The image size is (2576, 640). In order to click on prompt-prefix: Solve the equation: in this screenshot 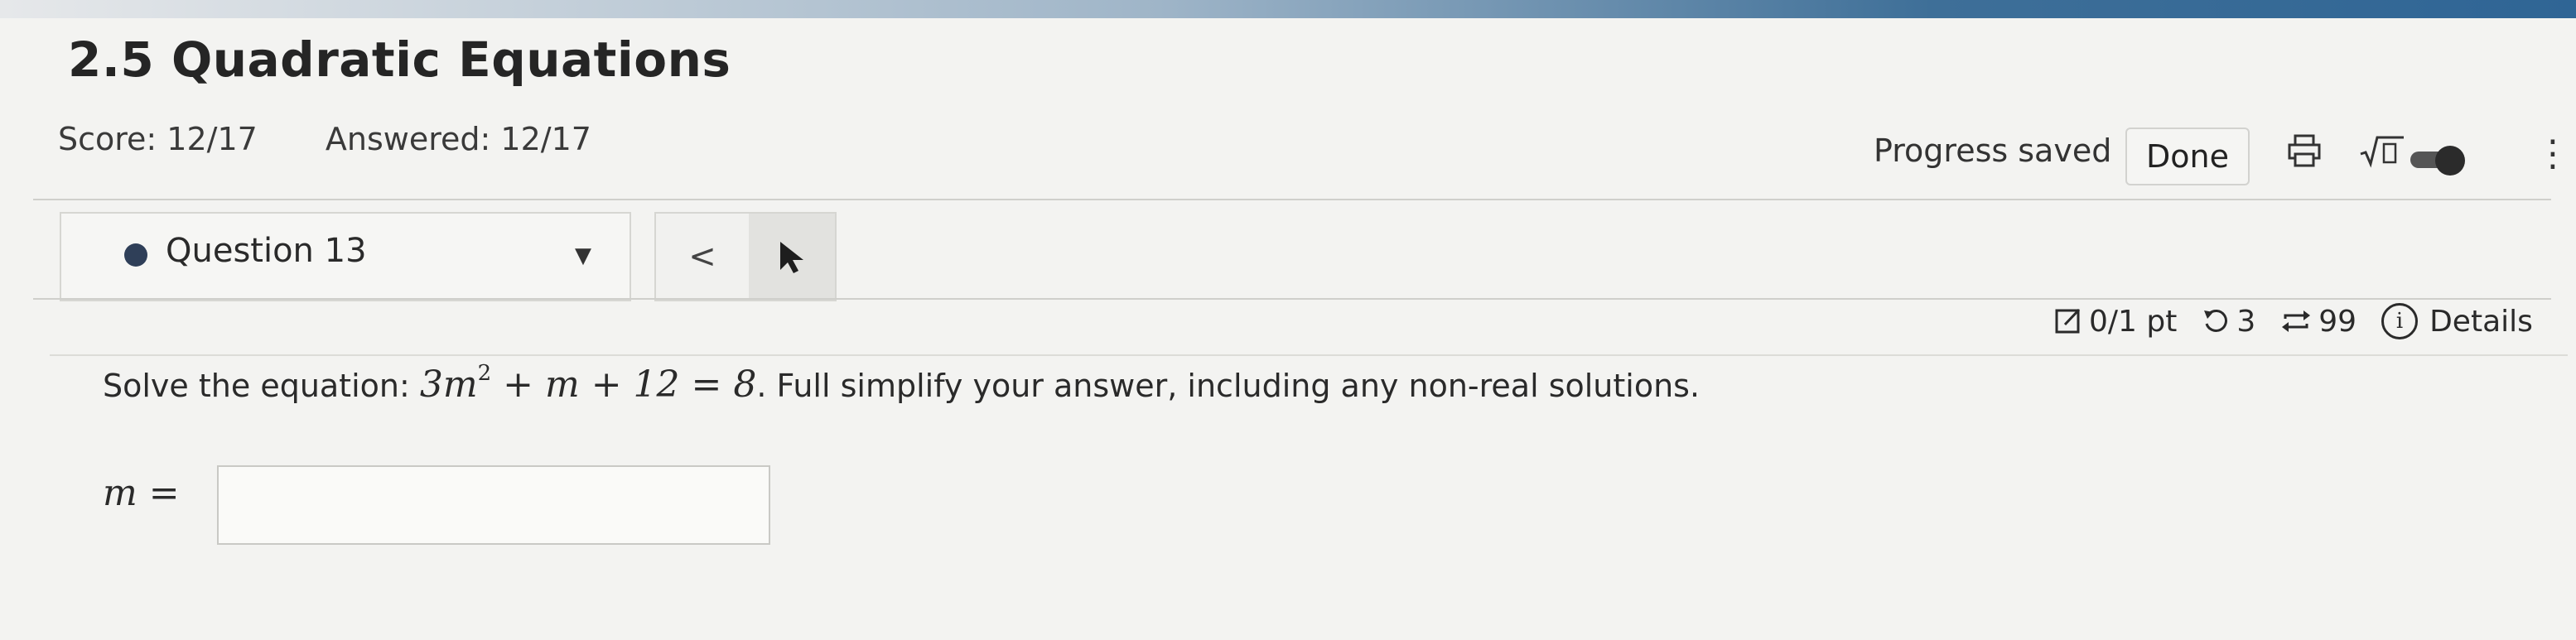, I will do `click(256, 386)`.